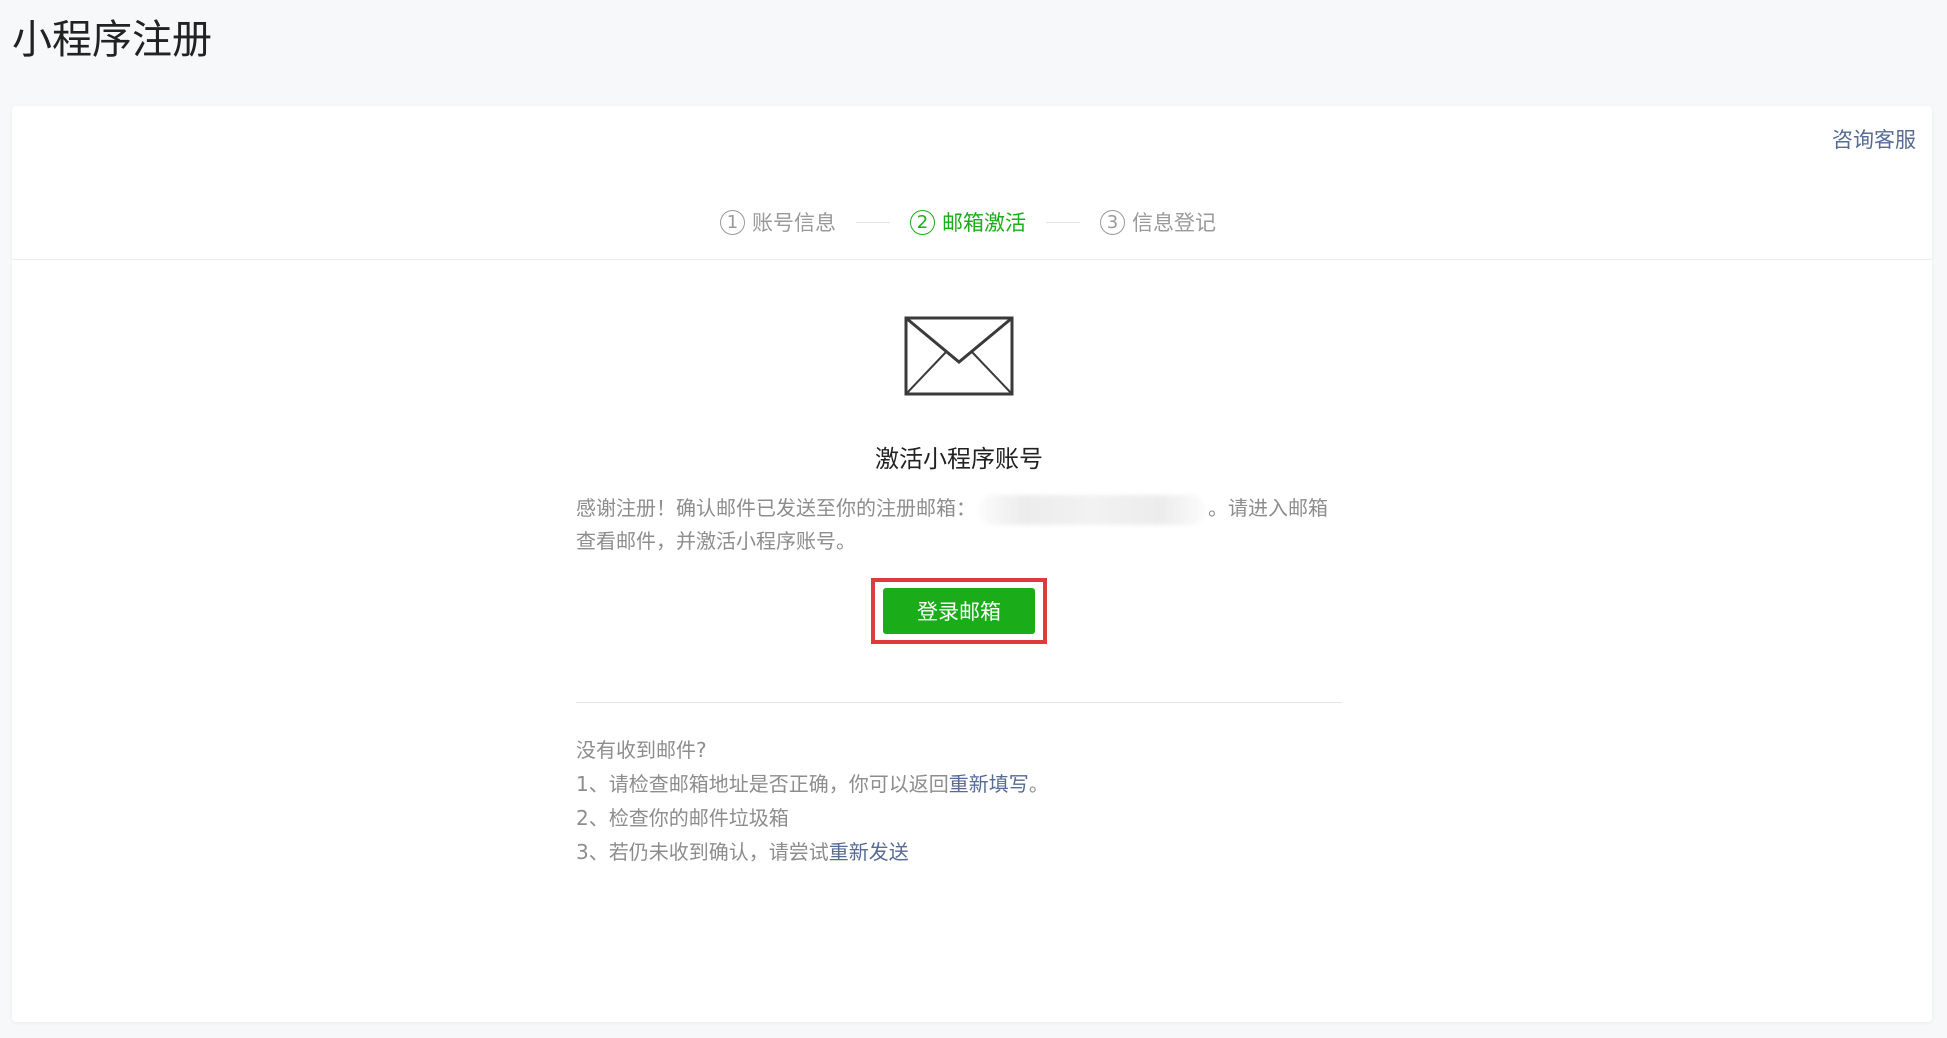  I want to click on step-info-registration: 3 信息登记, so click(1158, 222).